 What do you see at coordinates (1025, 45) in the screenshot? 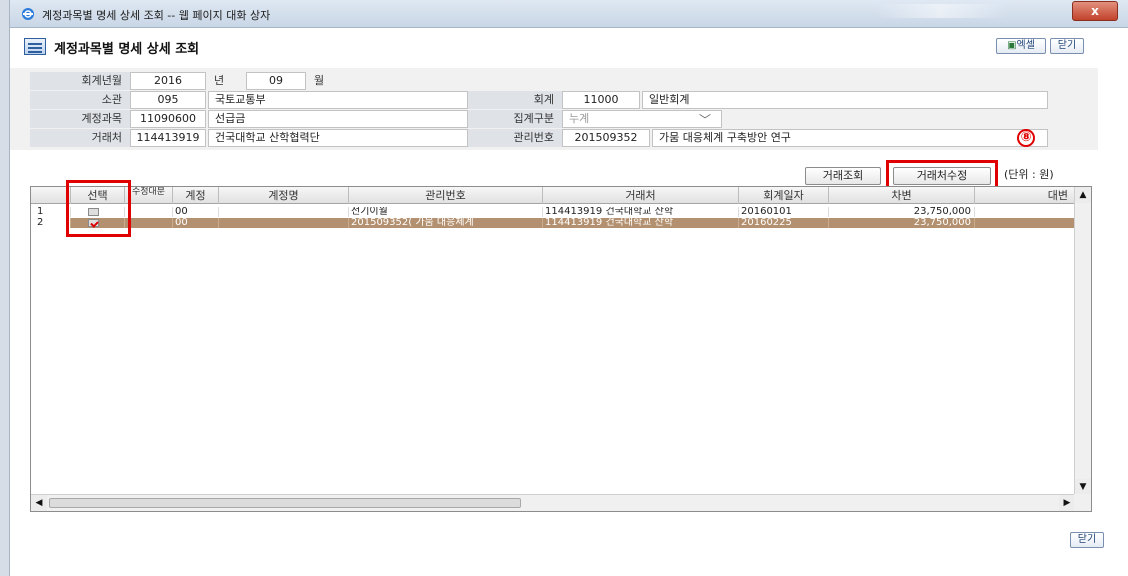
I see `excel-label: 엑셀` at bounding box center [1025, 45].